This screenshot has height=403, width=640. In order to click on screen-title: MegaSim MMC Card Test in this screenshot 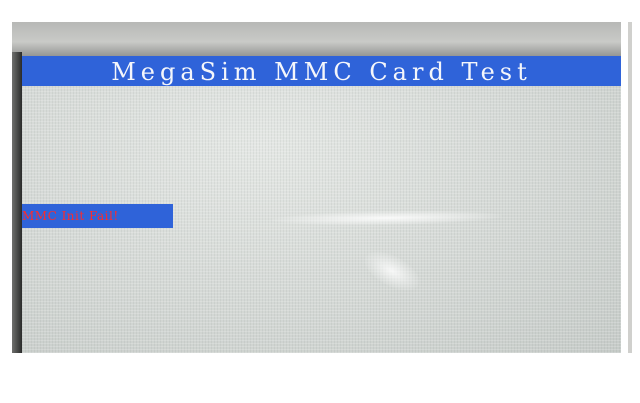, I will do `click(321, 72)`.